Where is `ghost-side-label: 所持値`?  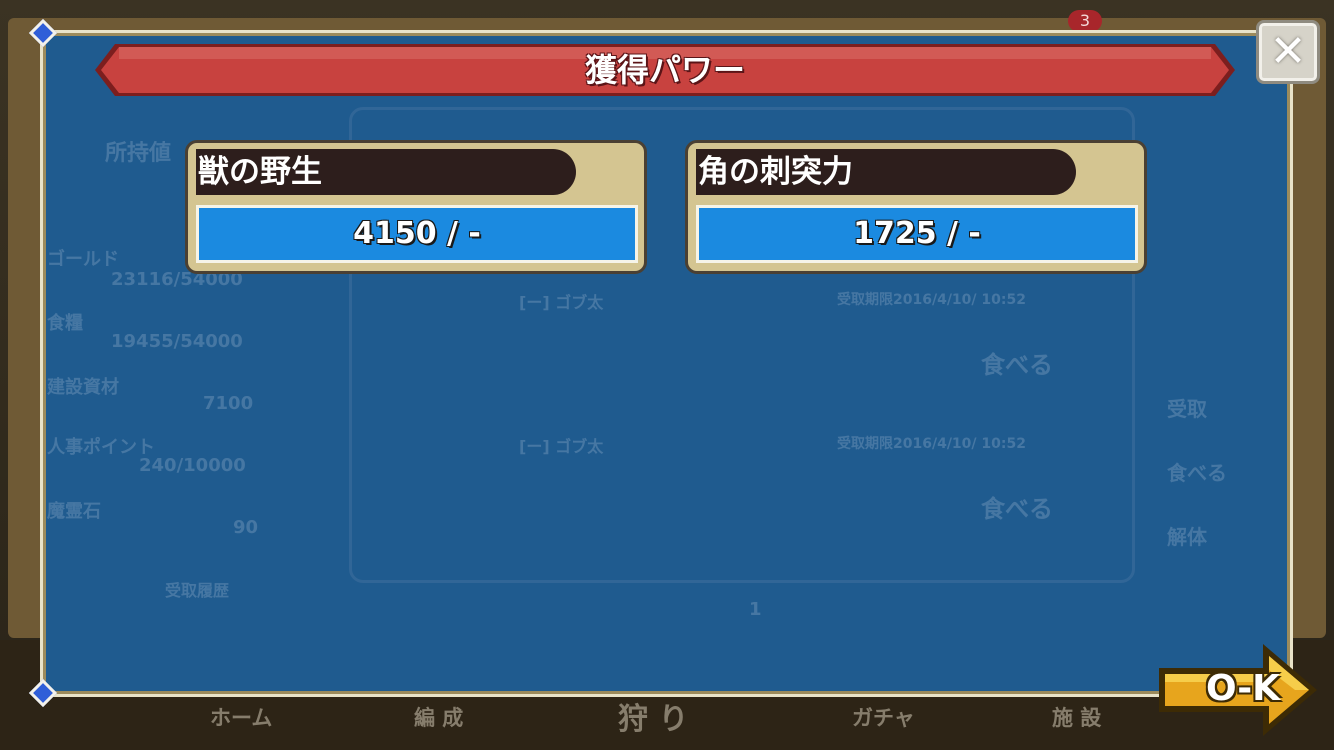 ghost-side-label: 所持値 is located at coordinates (138, 153).